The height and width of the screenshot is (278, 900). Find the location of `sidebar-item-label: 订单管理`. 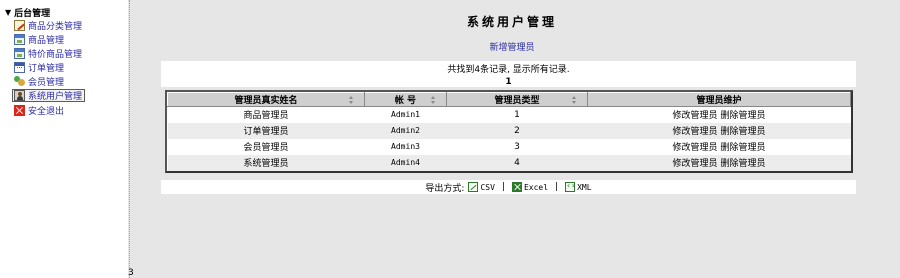

sidebar-item-label: 订单管理 is located at coordinates (46, 69).